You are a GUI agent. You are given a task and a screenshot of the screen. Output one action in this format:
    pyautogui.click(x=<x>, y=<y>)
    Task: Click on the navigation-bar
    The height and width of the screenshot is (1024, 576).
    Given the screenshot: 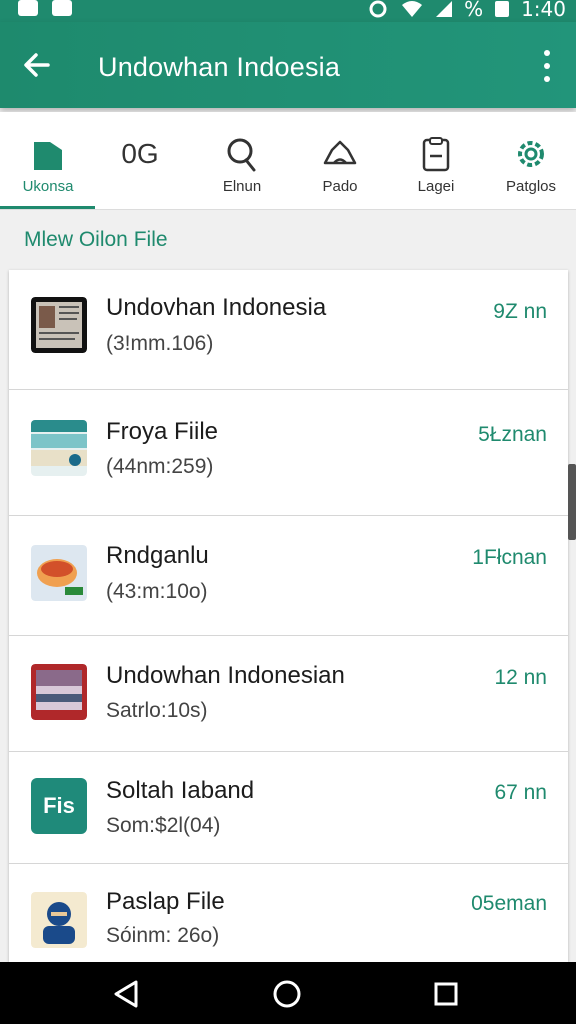 What is the action you would take?
    pyautogui.click(x=288, y=993)
    